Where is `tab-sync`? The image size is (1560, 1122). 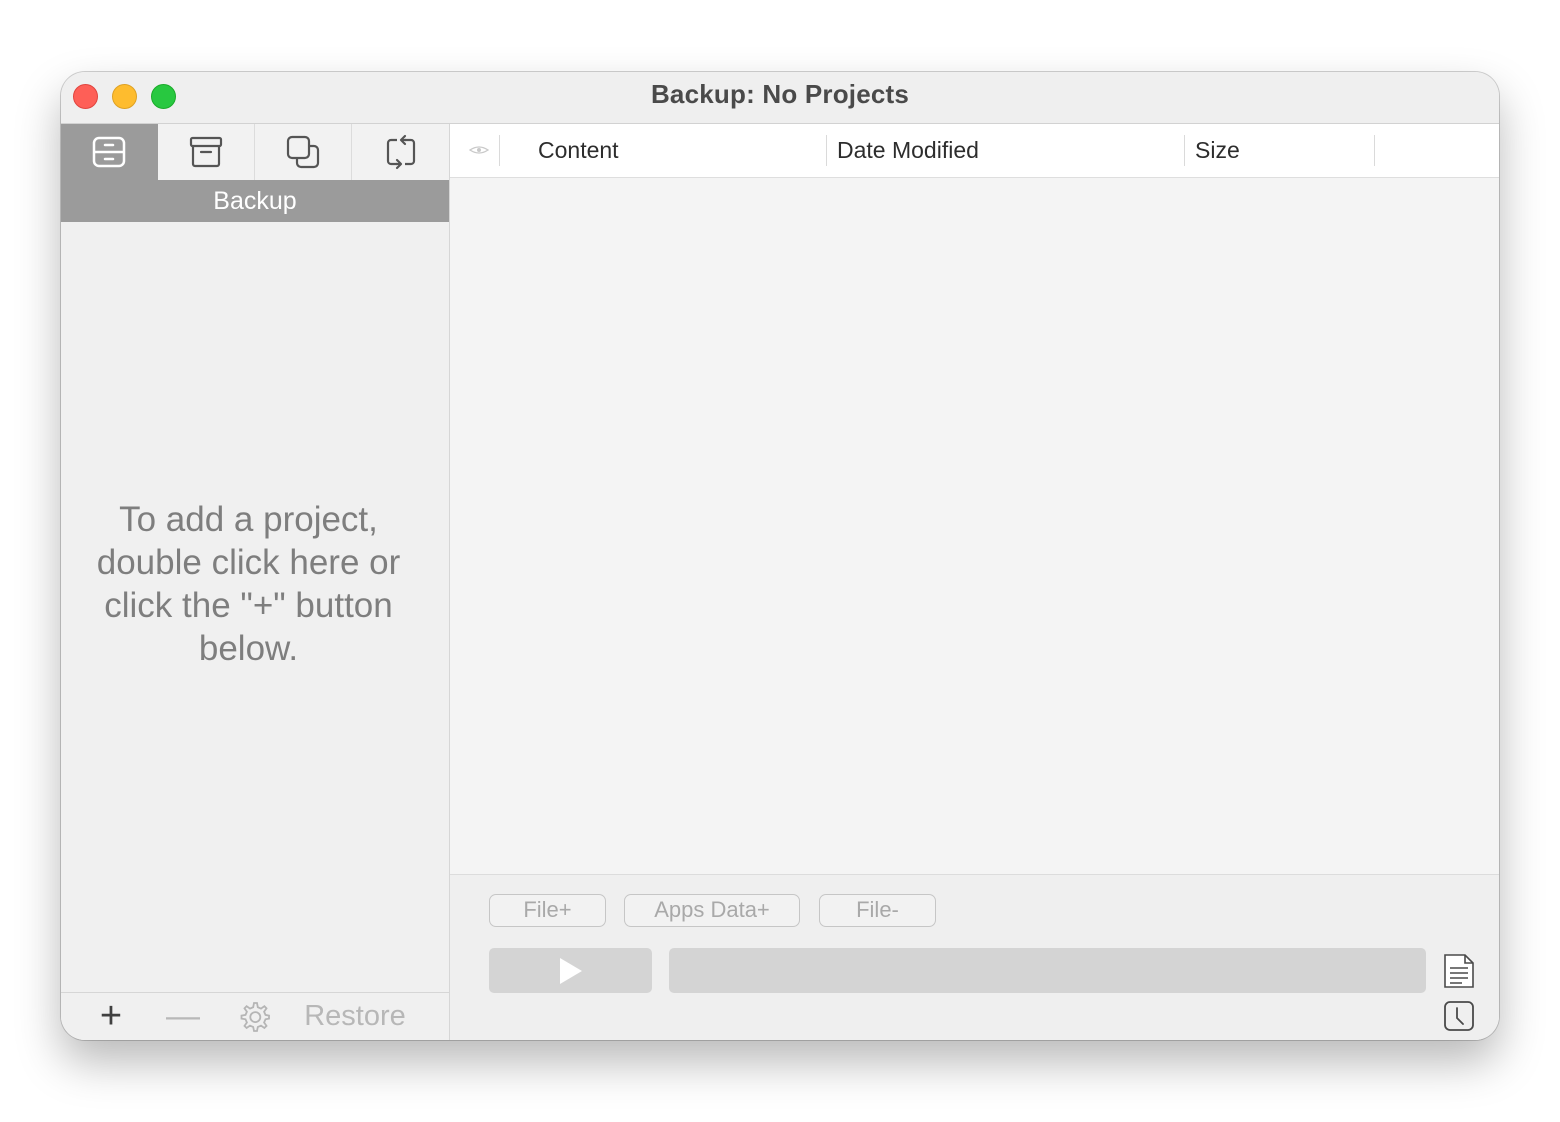 tab-sync is located at coordinates (400, 152).